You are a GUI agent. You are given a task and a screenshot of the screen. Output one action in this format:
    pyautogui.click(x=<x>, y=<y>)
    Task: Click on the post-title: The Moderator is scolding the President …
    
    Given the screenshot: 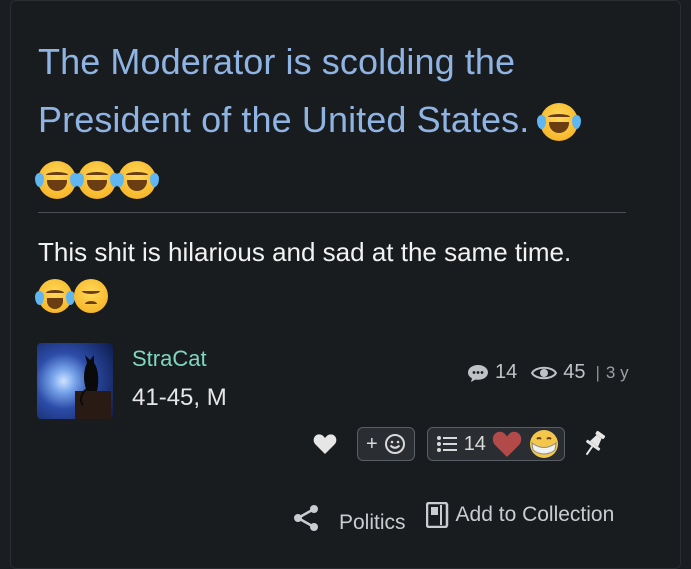 What is the action you would take?
    pyautogui.click(x=284, y=90)
    